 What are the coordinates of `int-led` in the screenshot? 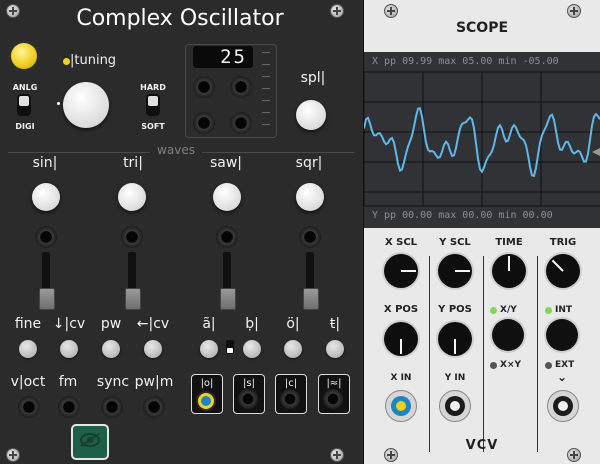 It's located at (548, 310).